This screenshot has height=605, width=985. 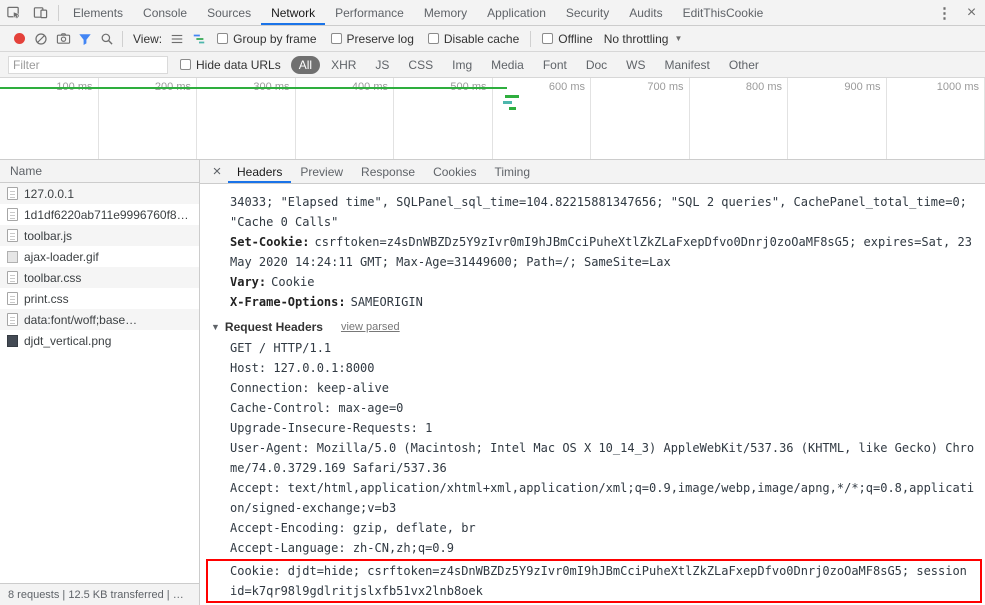 What do you see at coordinates (229, 12) in the screenshot?
I see `tab-sources: Sources` at bounding box center [229, 12].